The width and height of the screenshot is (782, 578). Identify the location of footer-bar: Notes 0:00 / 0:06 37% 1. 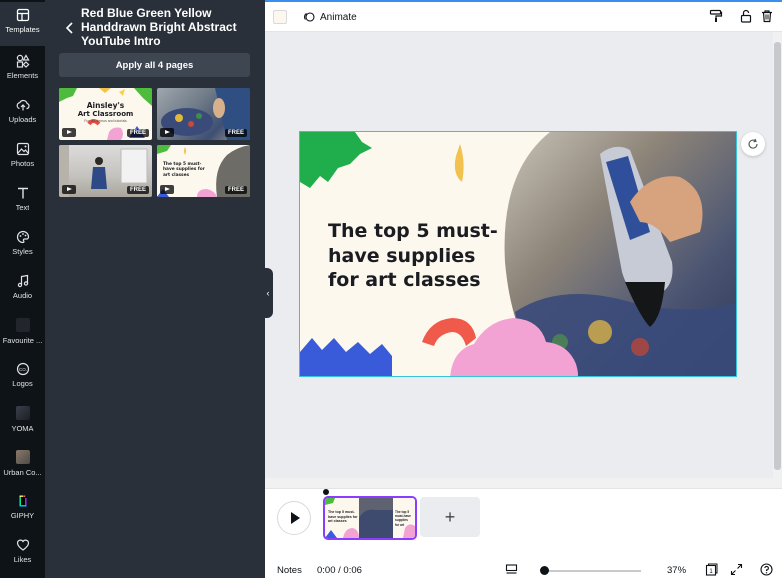
(523, 568).